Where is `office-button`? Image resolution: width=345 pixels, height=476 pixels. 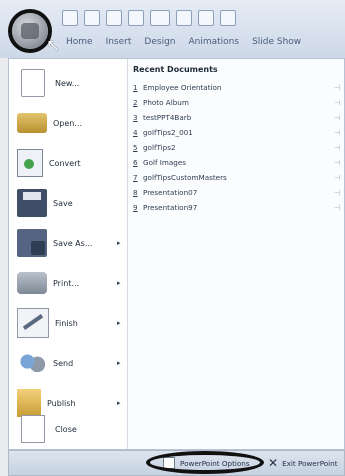
office-button is located at coordinates (30, 31).